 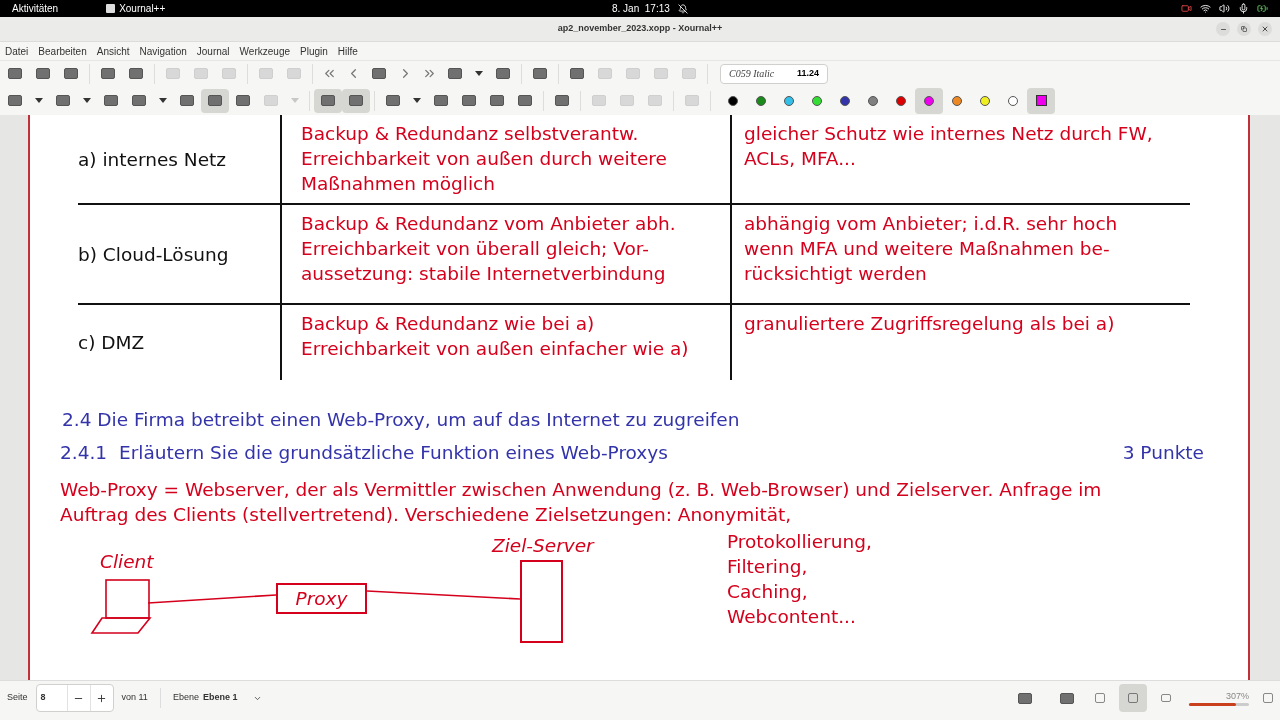 I want to click on proxy-box: Proxy, so click(x=321, y=598).